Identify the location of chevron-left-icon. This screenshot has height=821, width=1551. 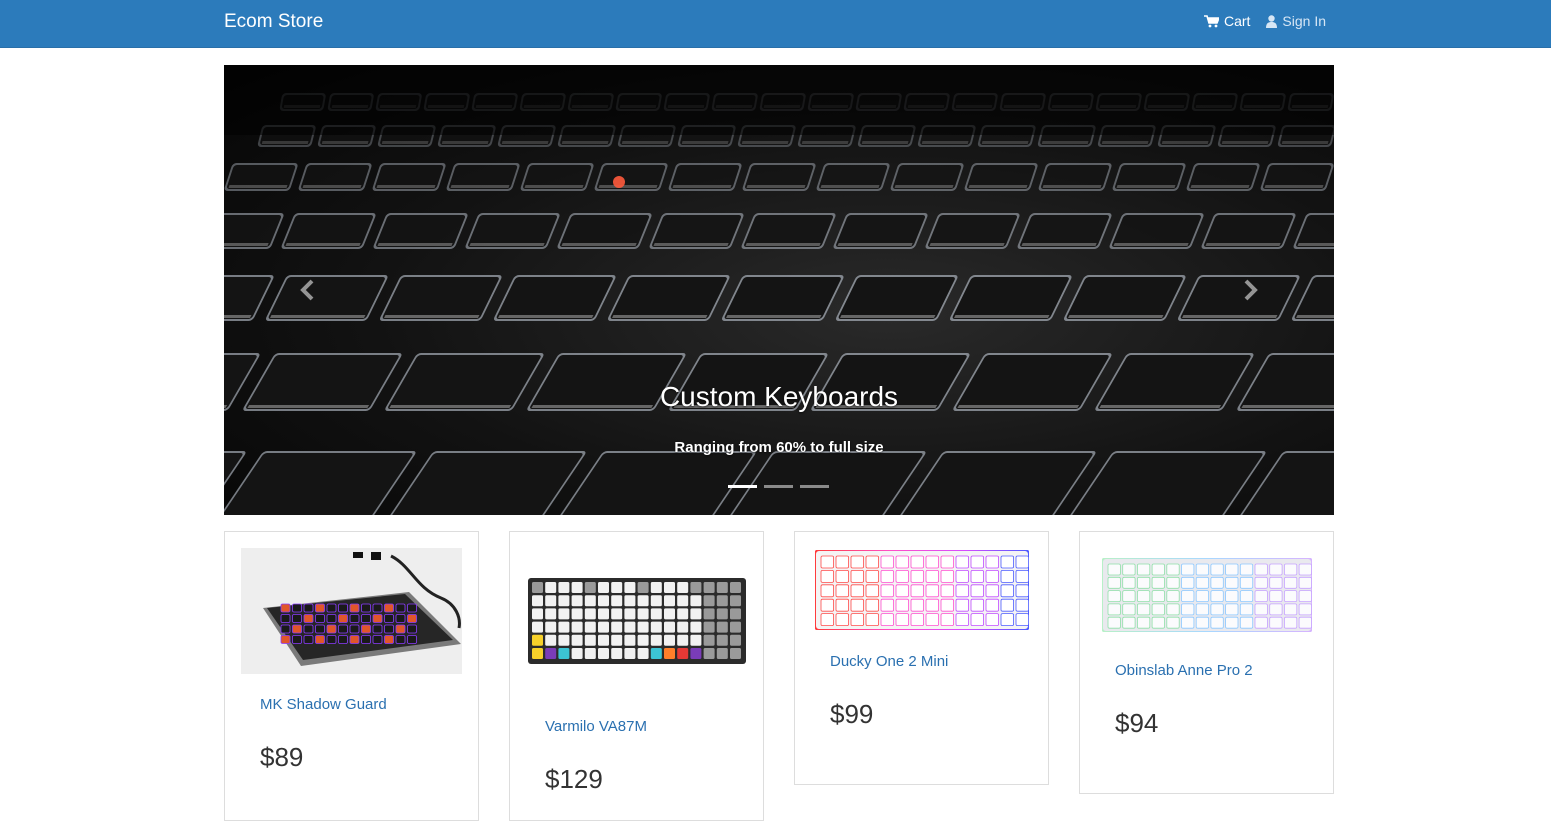
(307, 290).